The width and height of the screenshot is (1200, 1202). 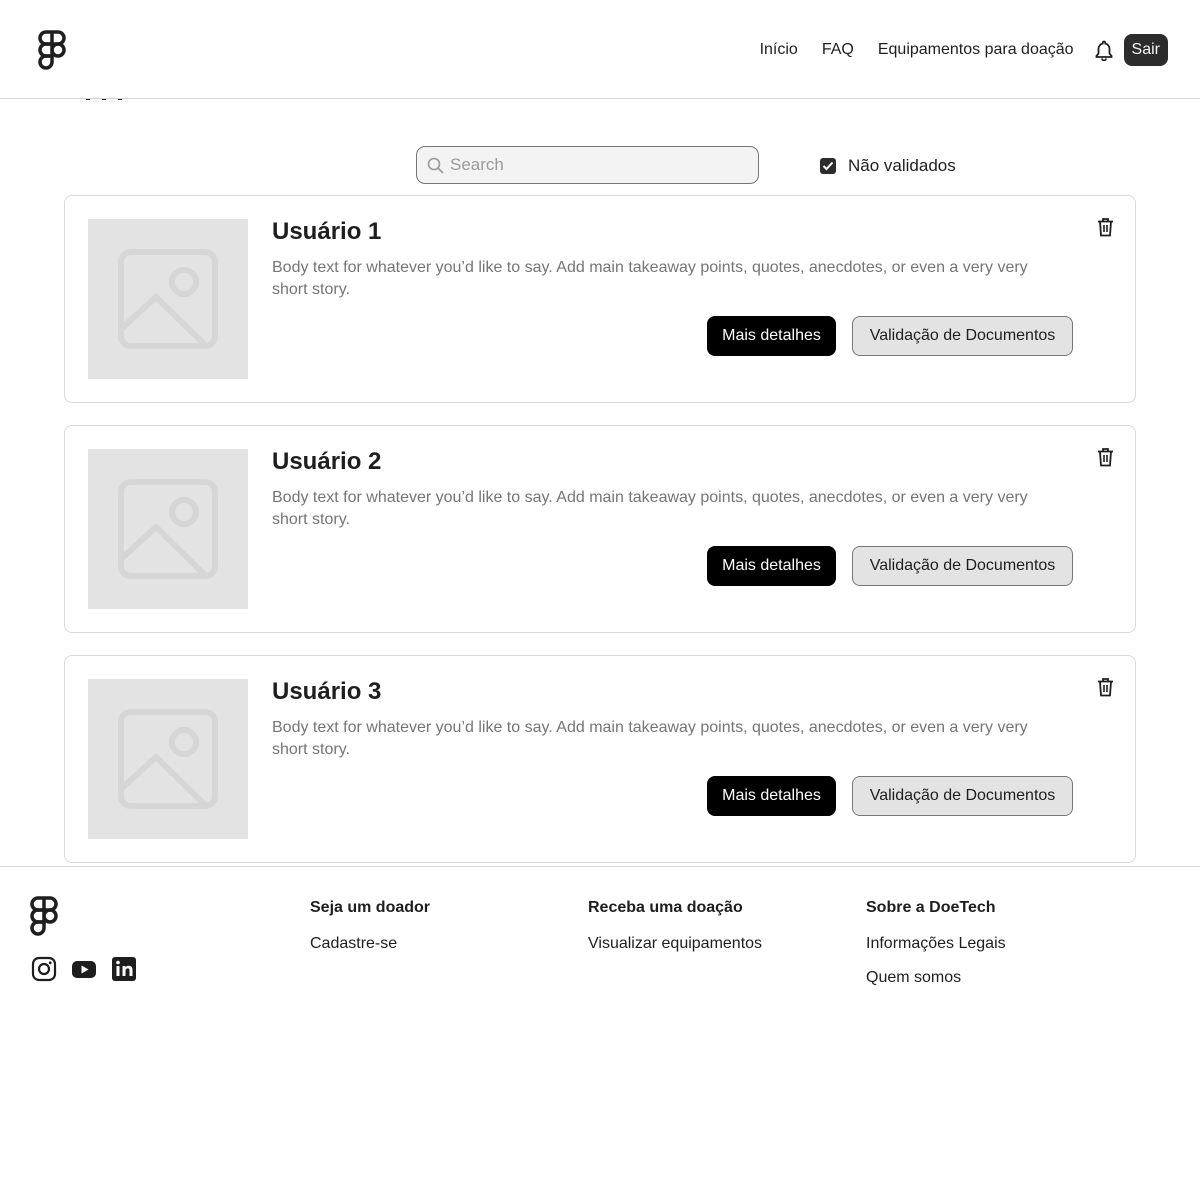 I want to click on nav-link-faq: FAQ, so click(x=838, y=50).